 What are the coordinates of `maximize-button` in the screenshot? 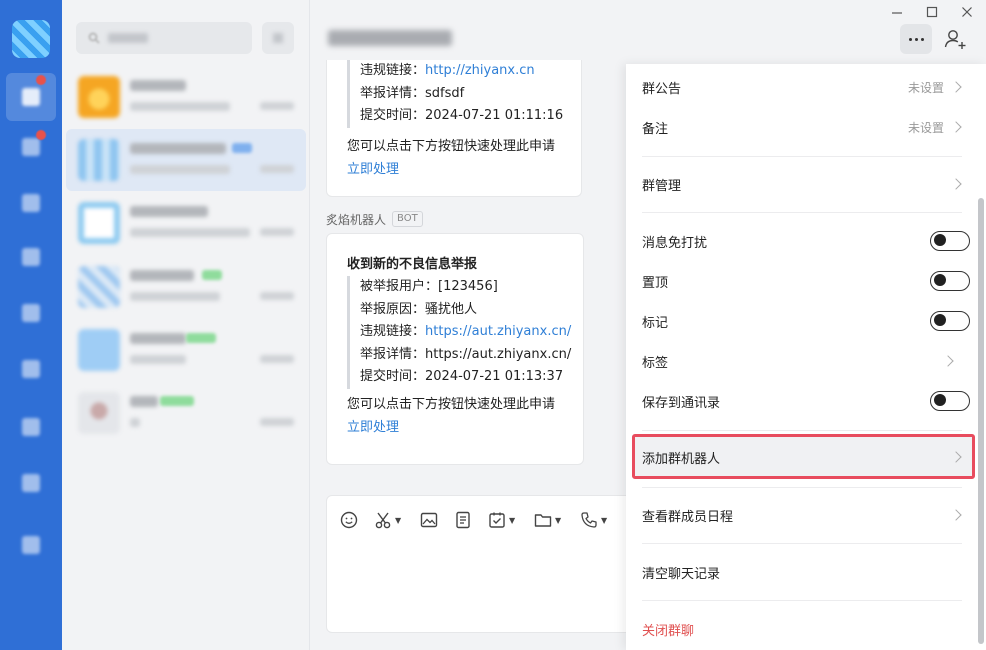 It's located at (932, 12).